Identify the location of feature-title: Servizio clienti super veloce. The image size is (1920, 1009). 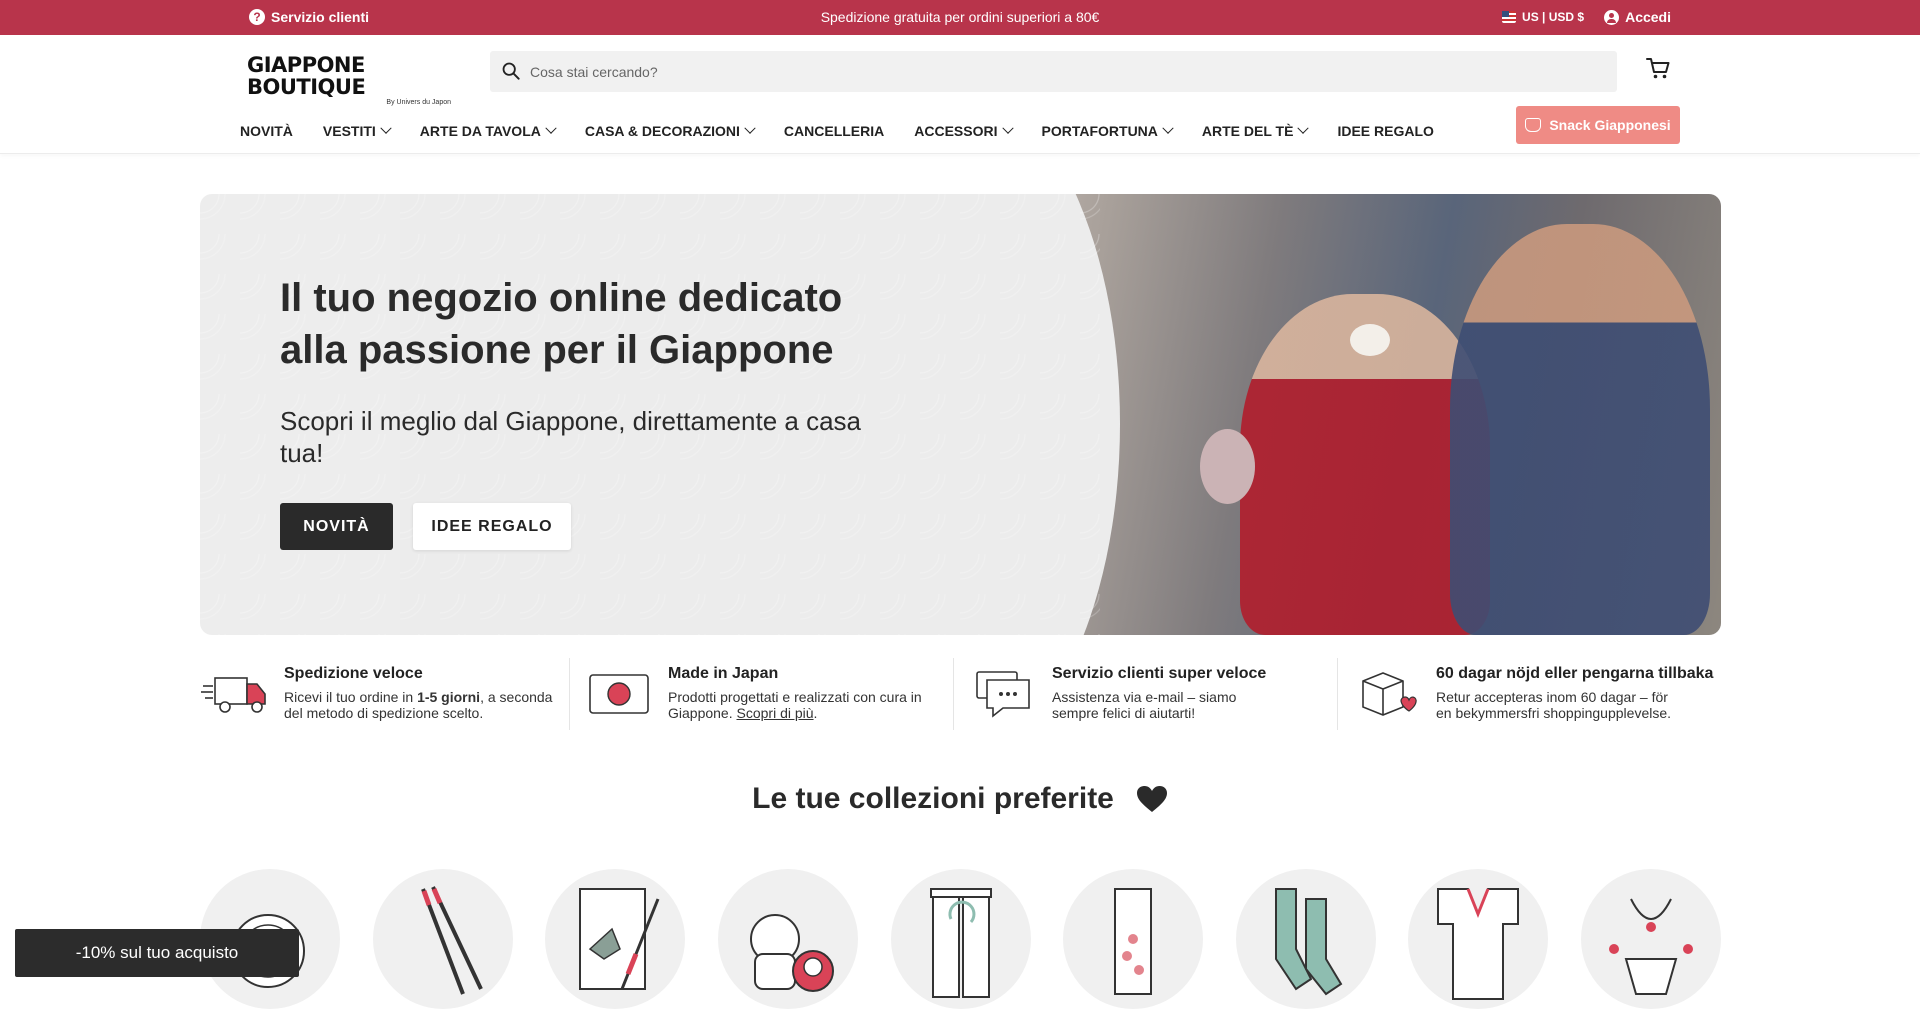
(1159, 673).